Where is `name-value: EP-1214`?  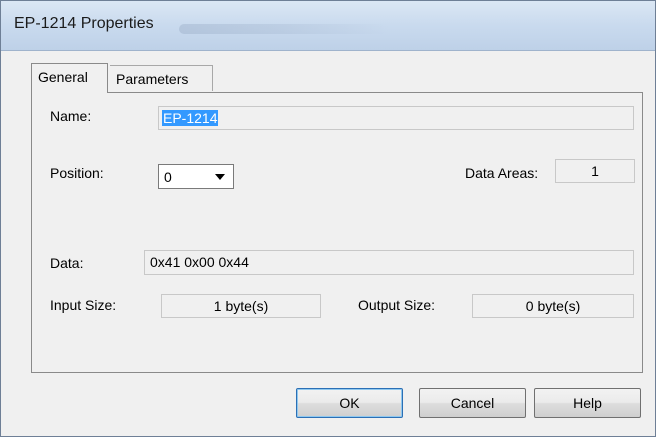 name-value: EP-1214 is located at coordinates (190, 118).